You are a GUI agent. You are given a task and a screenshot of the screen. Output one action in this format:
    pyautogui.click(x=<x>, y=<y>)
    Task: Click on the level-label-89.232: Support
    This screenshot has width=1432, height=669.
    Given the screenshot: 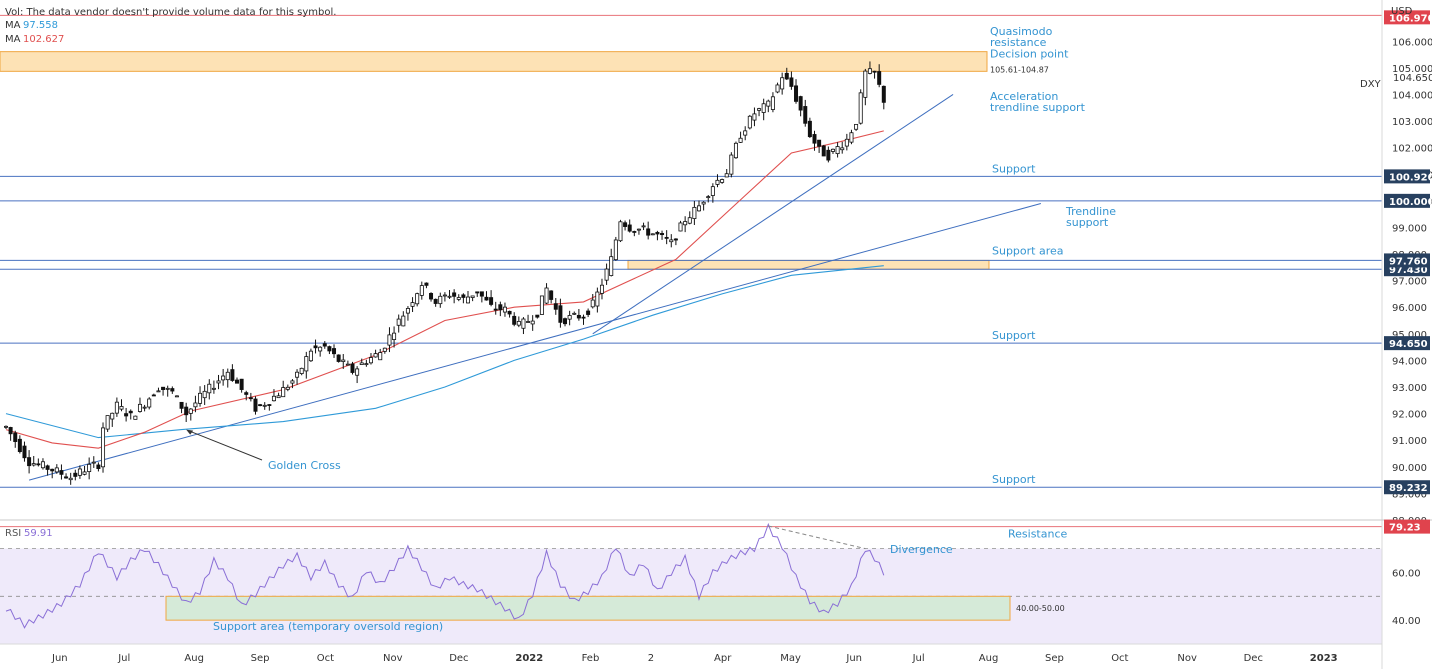 What is the action you would take?
    pyautogui.click(x=1014, y=479)
    